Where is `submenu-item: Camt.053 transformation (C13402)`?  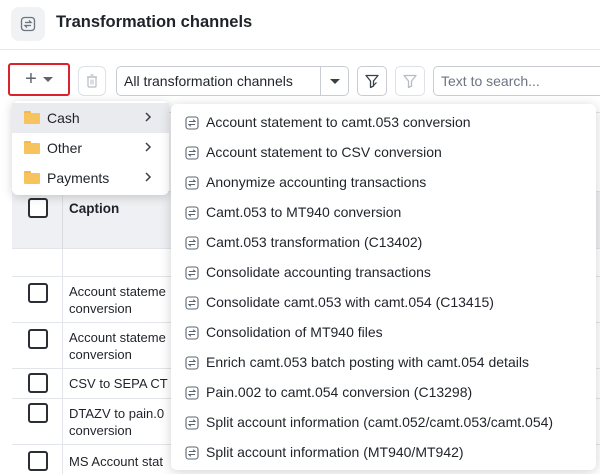 submenu-item: Camt.053 transformation (C13402) is located at coordinates (383, 243).